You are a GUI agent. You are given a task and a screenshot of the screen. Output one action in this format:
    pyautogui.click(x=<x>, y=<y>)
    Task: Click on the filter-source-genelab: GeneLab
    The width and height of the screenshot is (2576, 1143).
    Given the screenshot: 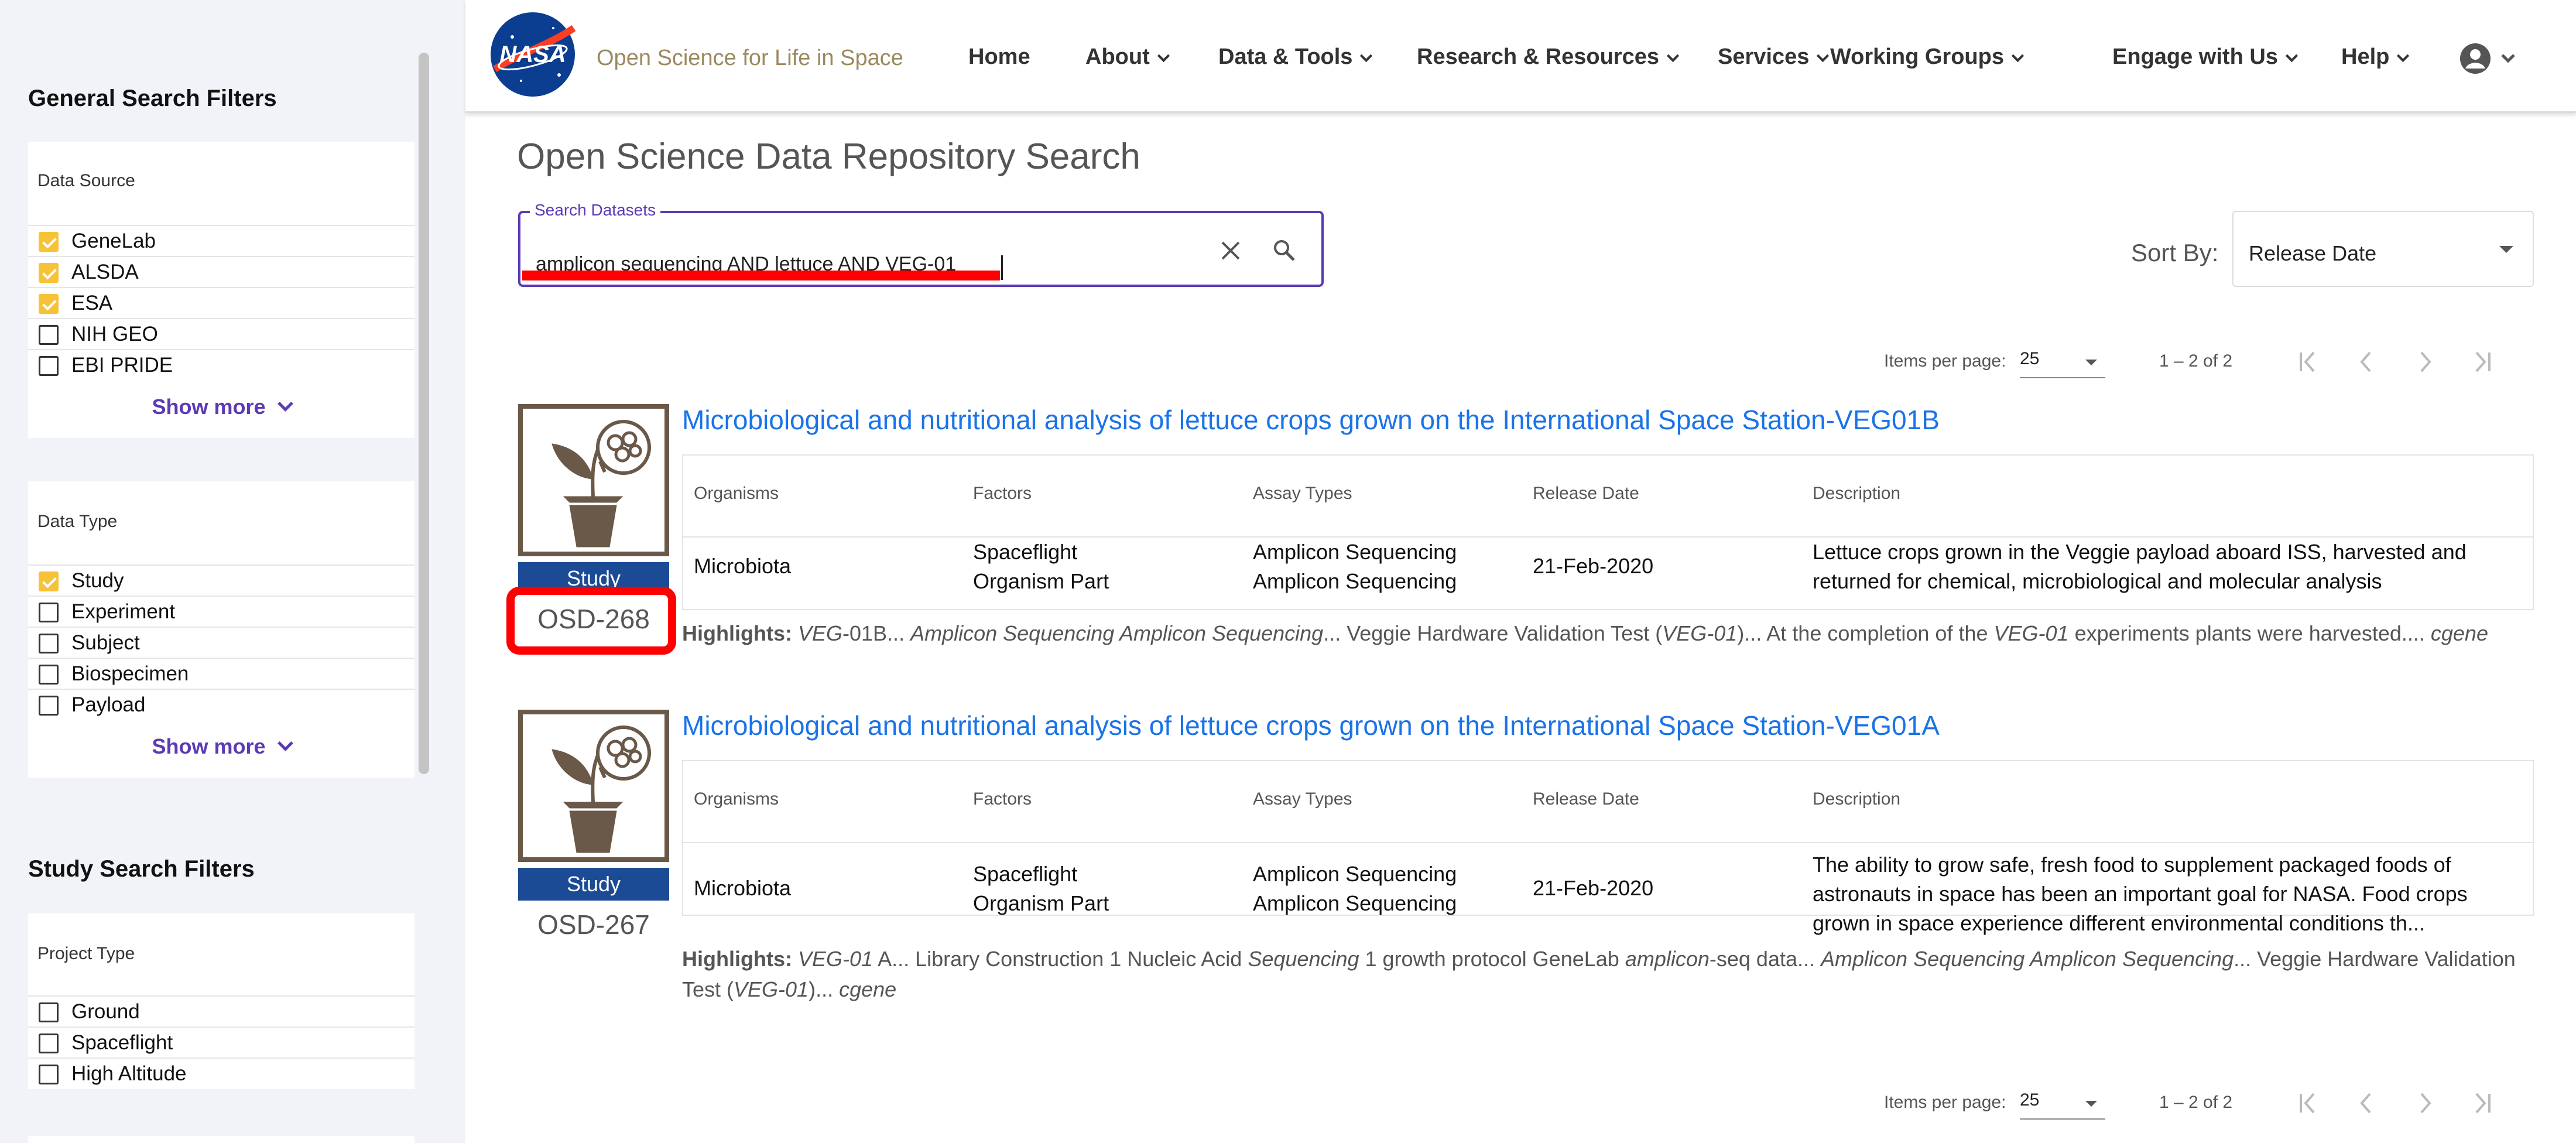 What is the action you would take?
    pyautogui.click(x=221, y=240)
    